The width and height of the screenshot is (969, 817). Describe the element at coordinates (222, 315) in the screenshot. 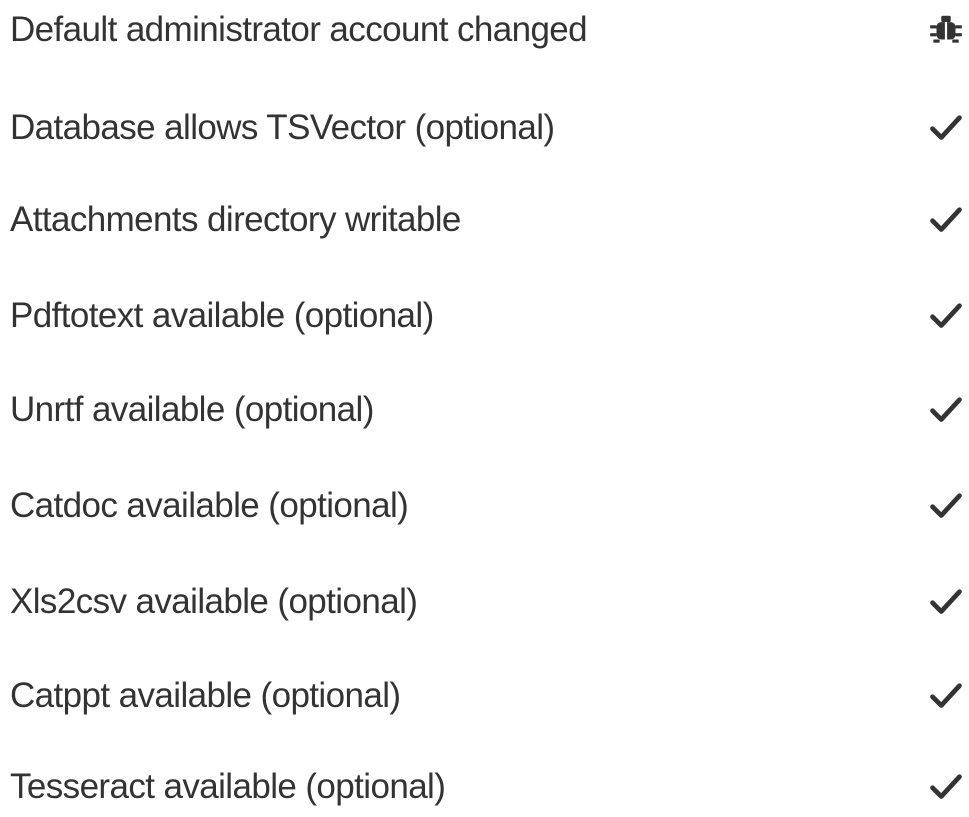

I see `check-label: Pdftotext available (optional)` at that location.